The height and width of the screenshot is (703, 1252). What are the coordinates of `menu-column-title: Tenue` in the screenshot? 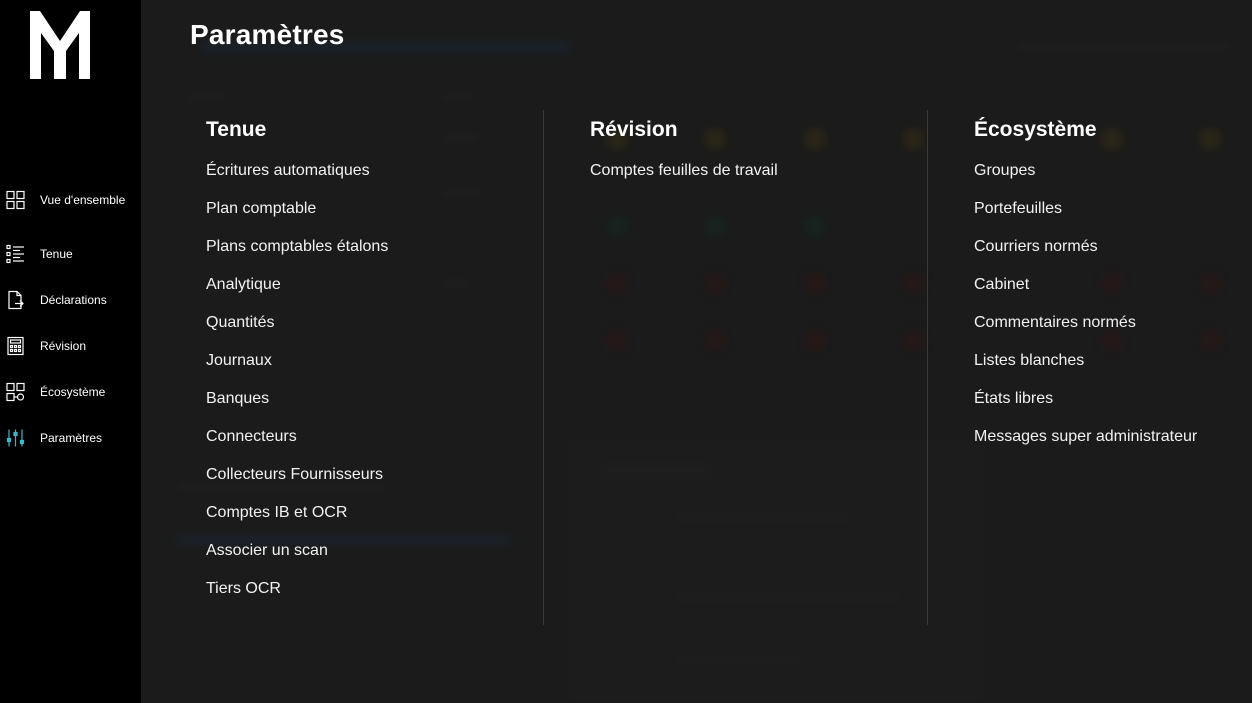 It's located at (236, 129).